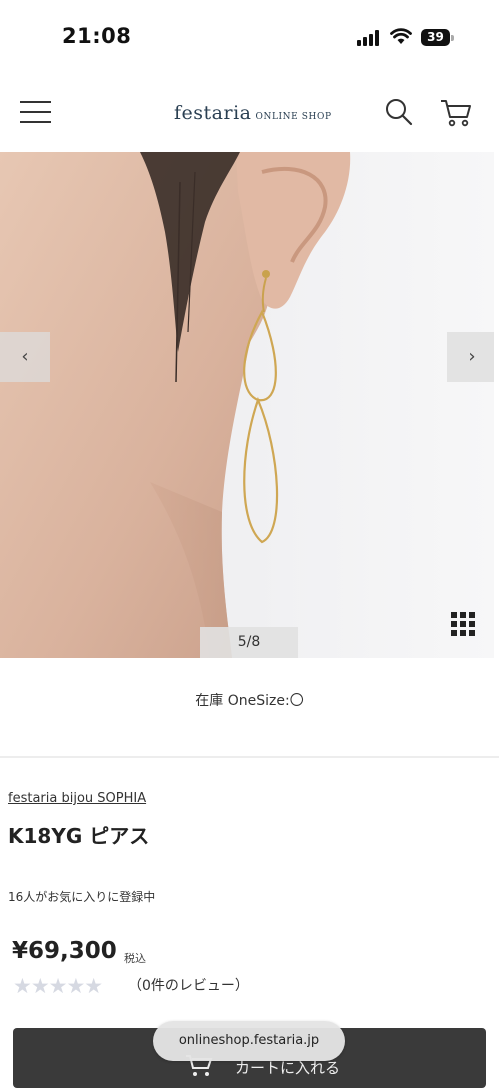 This screenshot has height=1088, width=499. I want to click on review-count-link: （0件のレビュー）, so click(188, 985).